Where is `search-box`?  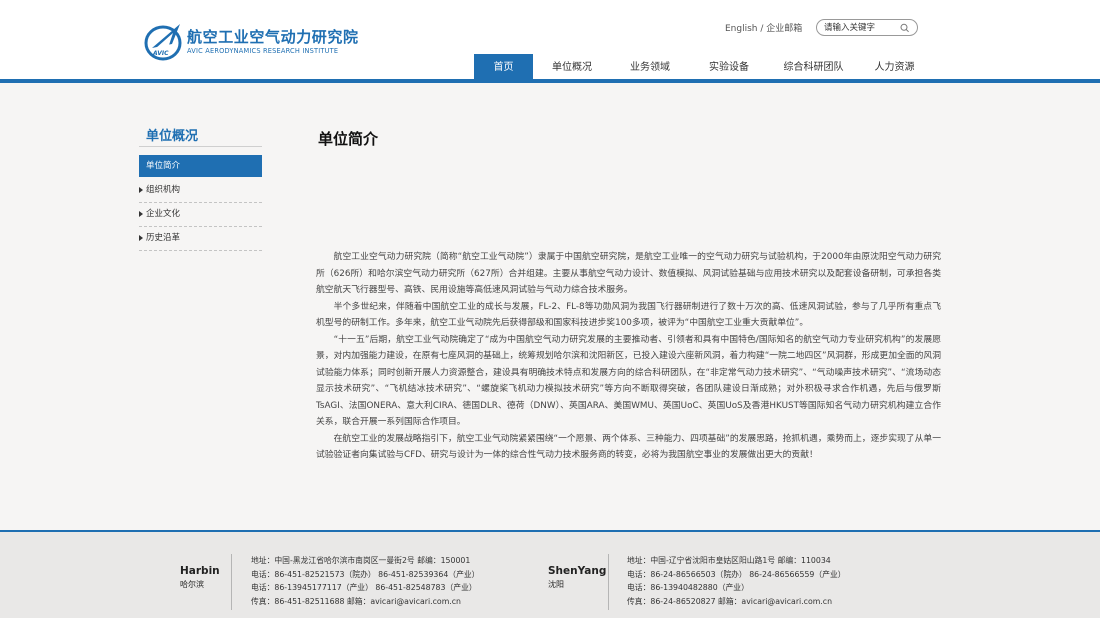
search-box is located at coordinates (867, 27).